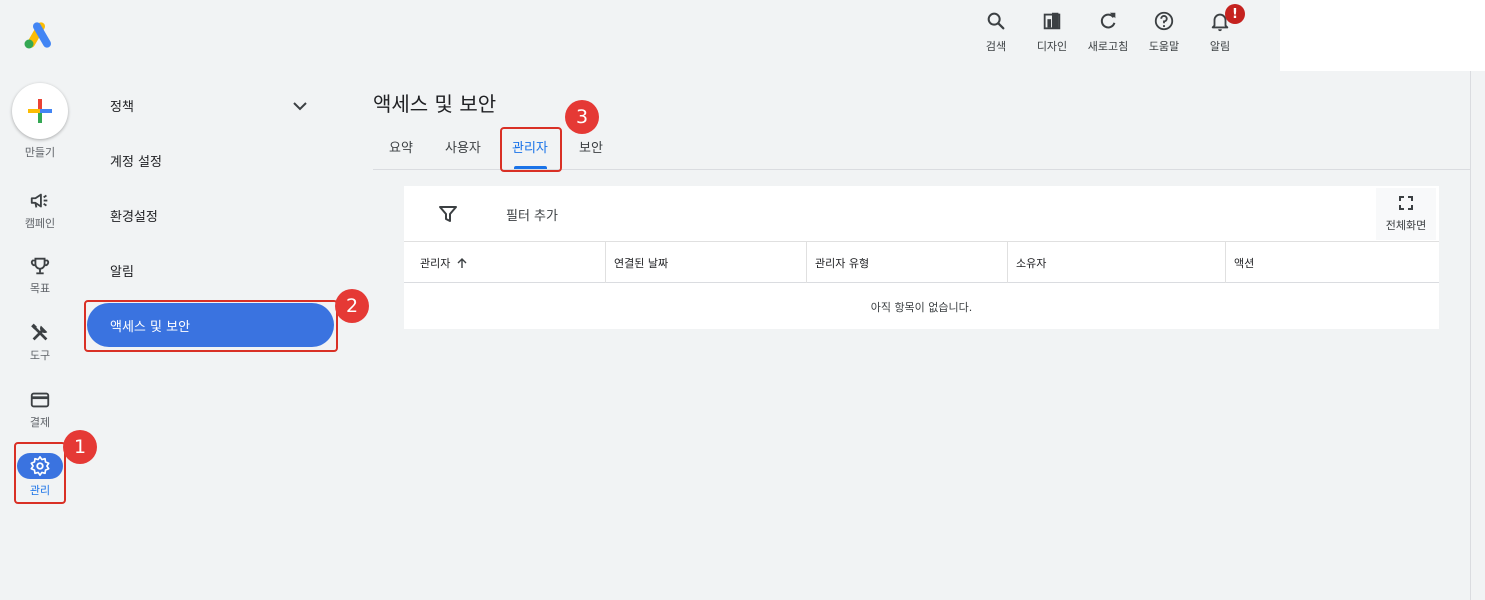  What do you see at coordinates (906, 262) in the screenshot?
I see `column-header-manager-type: 관리자 유형` at bounding box center [906, 262].